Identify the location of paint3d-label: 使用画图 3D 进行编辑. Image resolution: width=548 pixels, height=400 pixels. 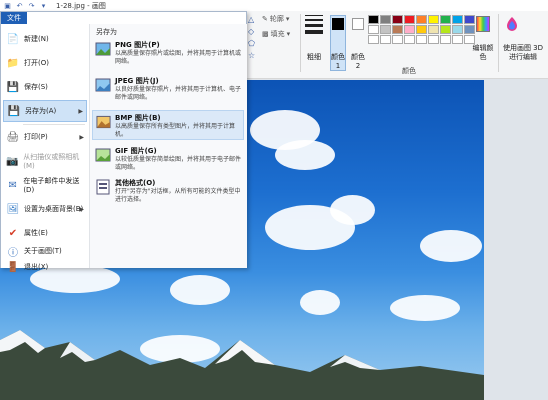
(523, 53).